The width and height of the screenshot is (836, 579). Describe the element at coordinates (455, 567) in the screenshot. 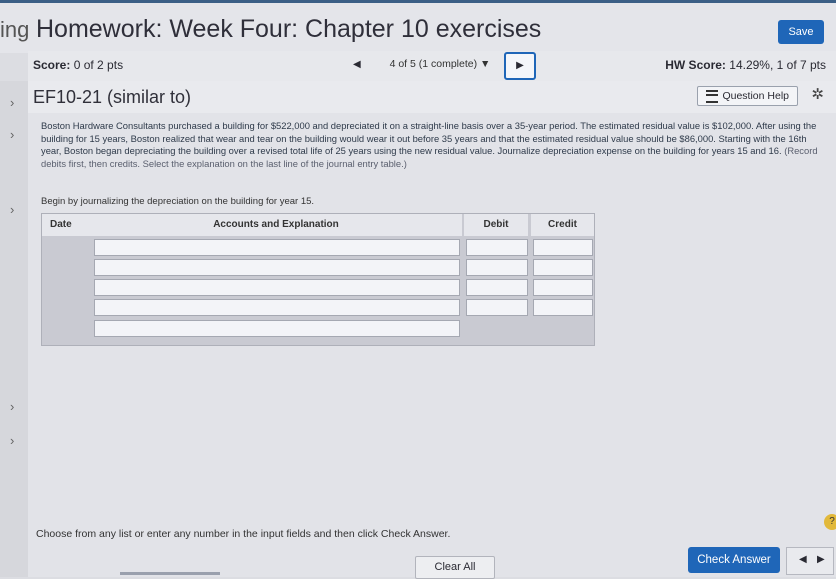

I see `clear-all-button: Clear All` at that location.